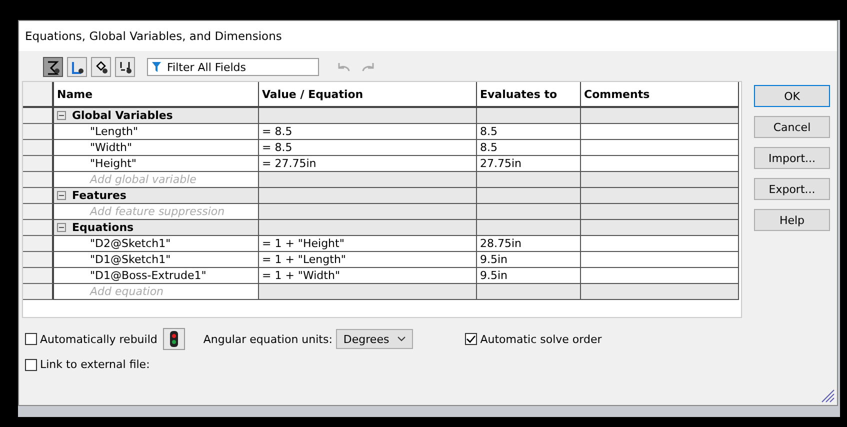  Describe the element at coordinates (156, 260) in the screenshot. I see `name-cell: "D1@Sketch1"` at that location.